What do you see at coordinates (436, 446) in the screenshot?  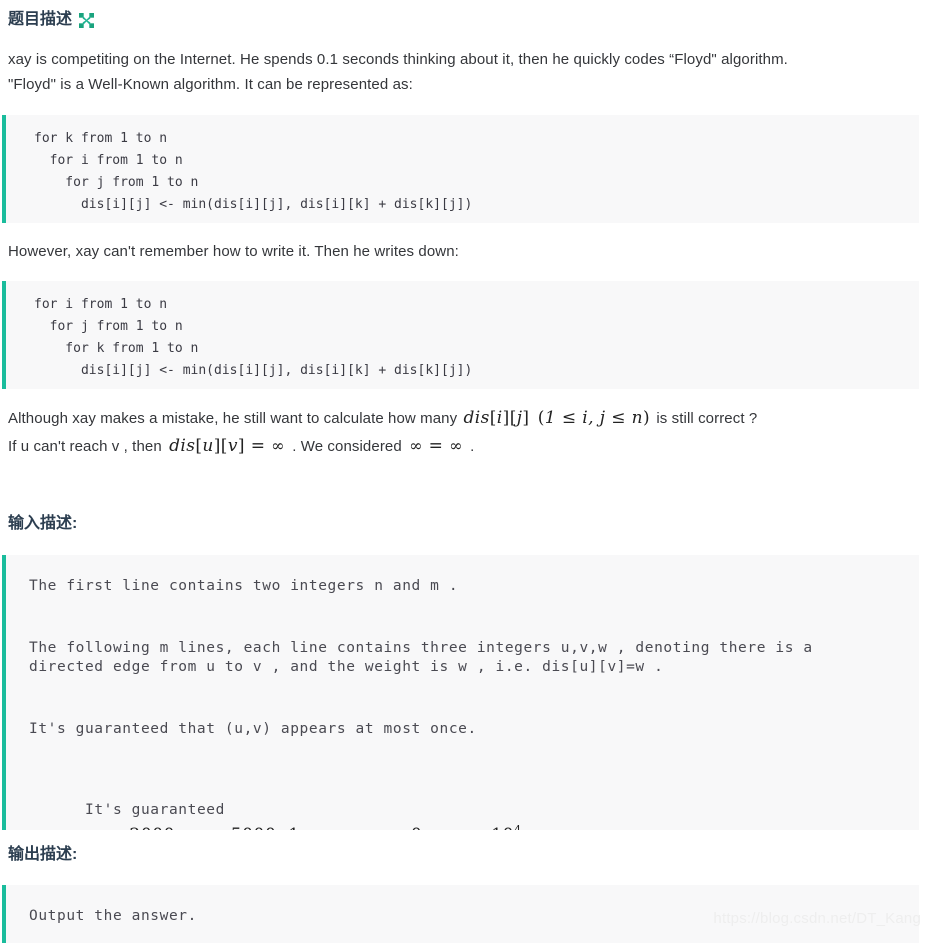 I see `math-infinity-equals-infinity: ∞ = ∞` at bounding box center [436, 446].